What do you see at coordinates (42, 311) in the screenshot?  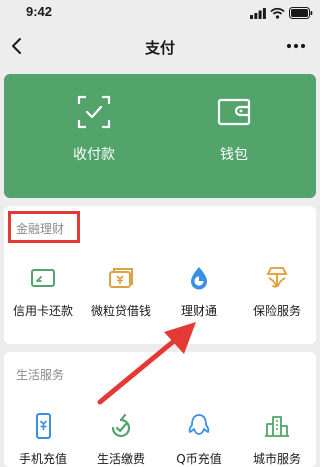 I see `credit-card-repay-label: 信用卡还款` at bounding box center [42, 311].